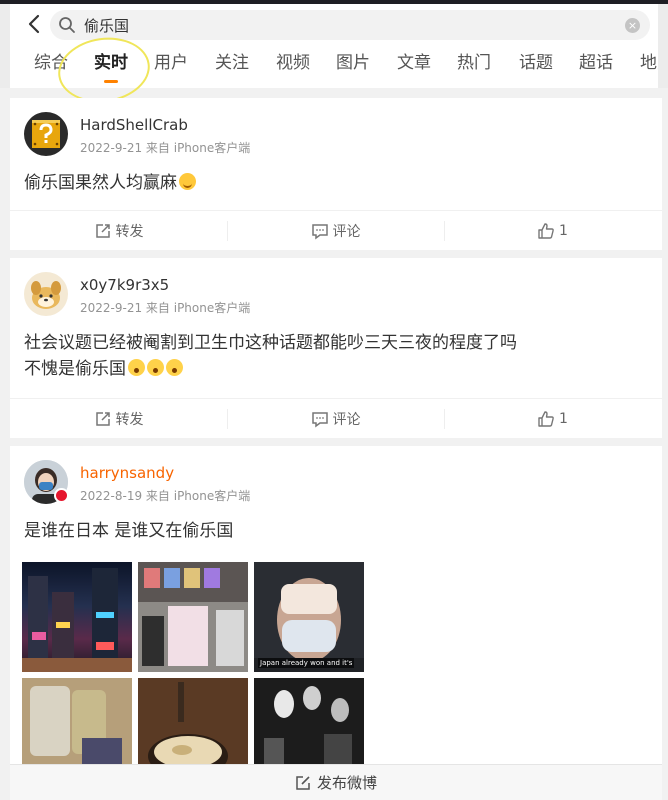 This screenshot has height=800, width=668. I want to click on photo-thumbnail: Japan already won and it's, so click(309, 617).